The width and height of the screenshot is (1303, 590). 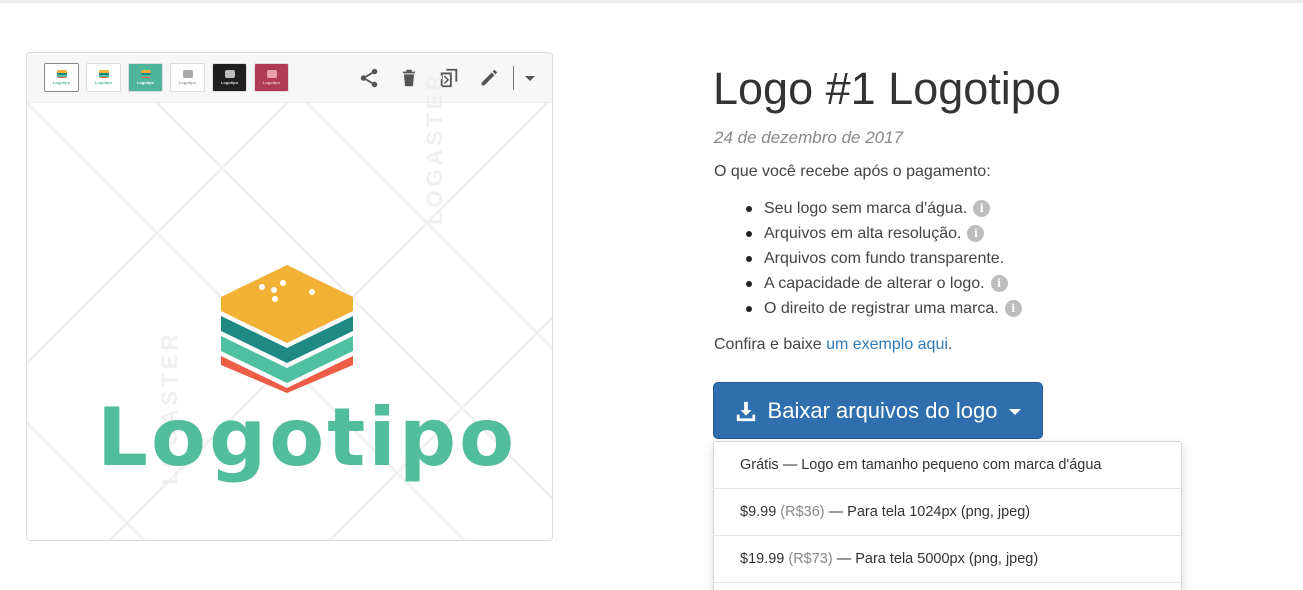 I want to click on download-files-button: Baixar arquivos do logo, so click(x=878, y=410).